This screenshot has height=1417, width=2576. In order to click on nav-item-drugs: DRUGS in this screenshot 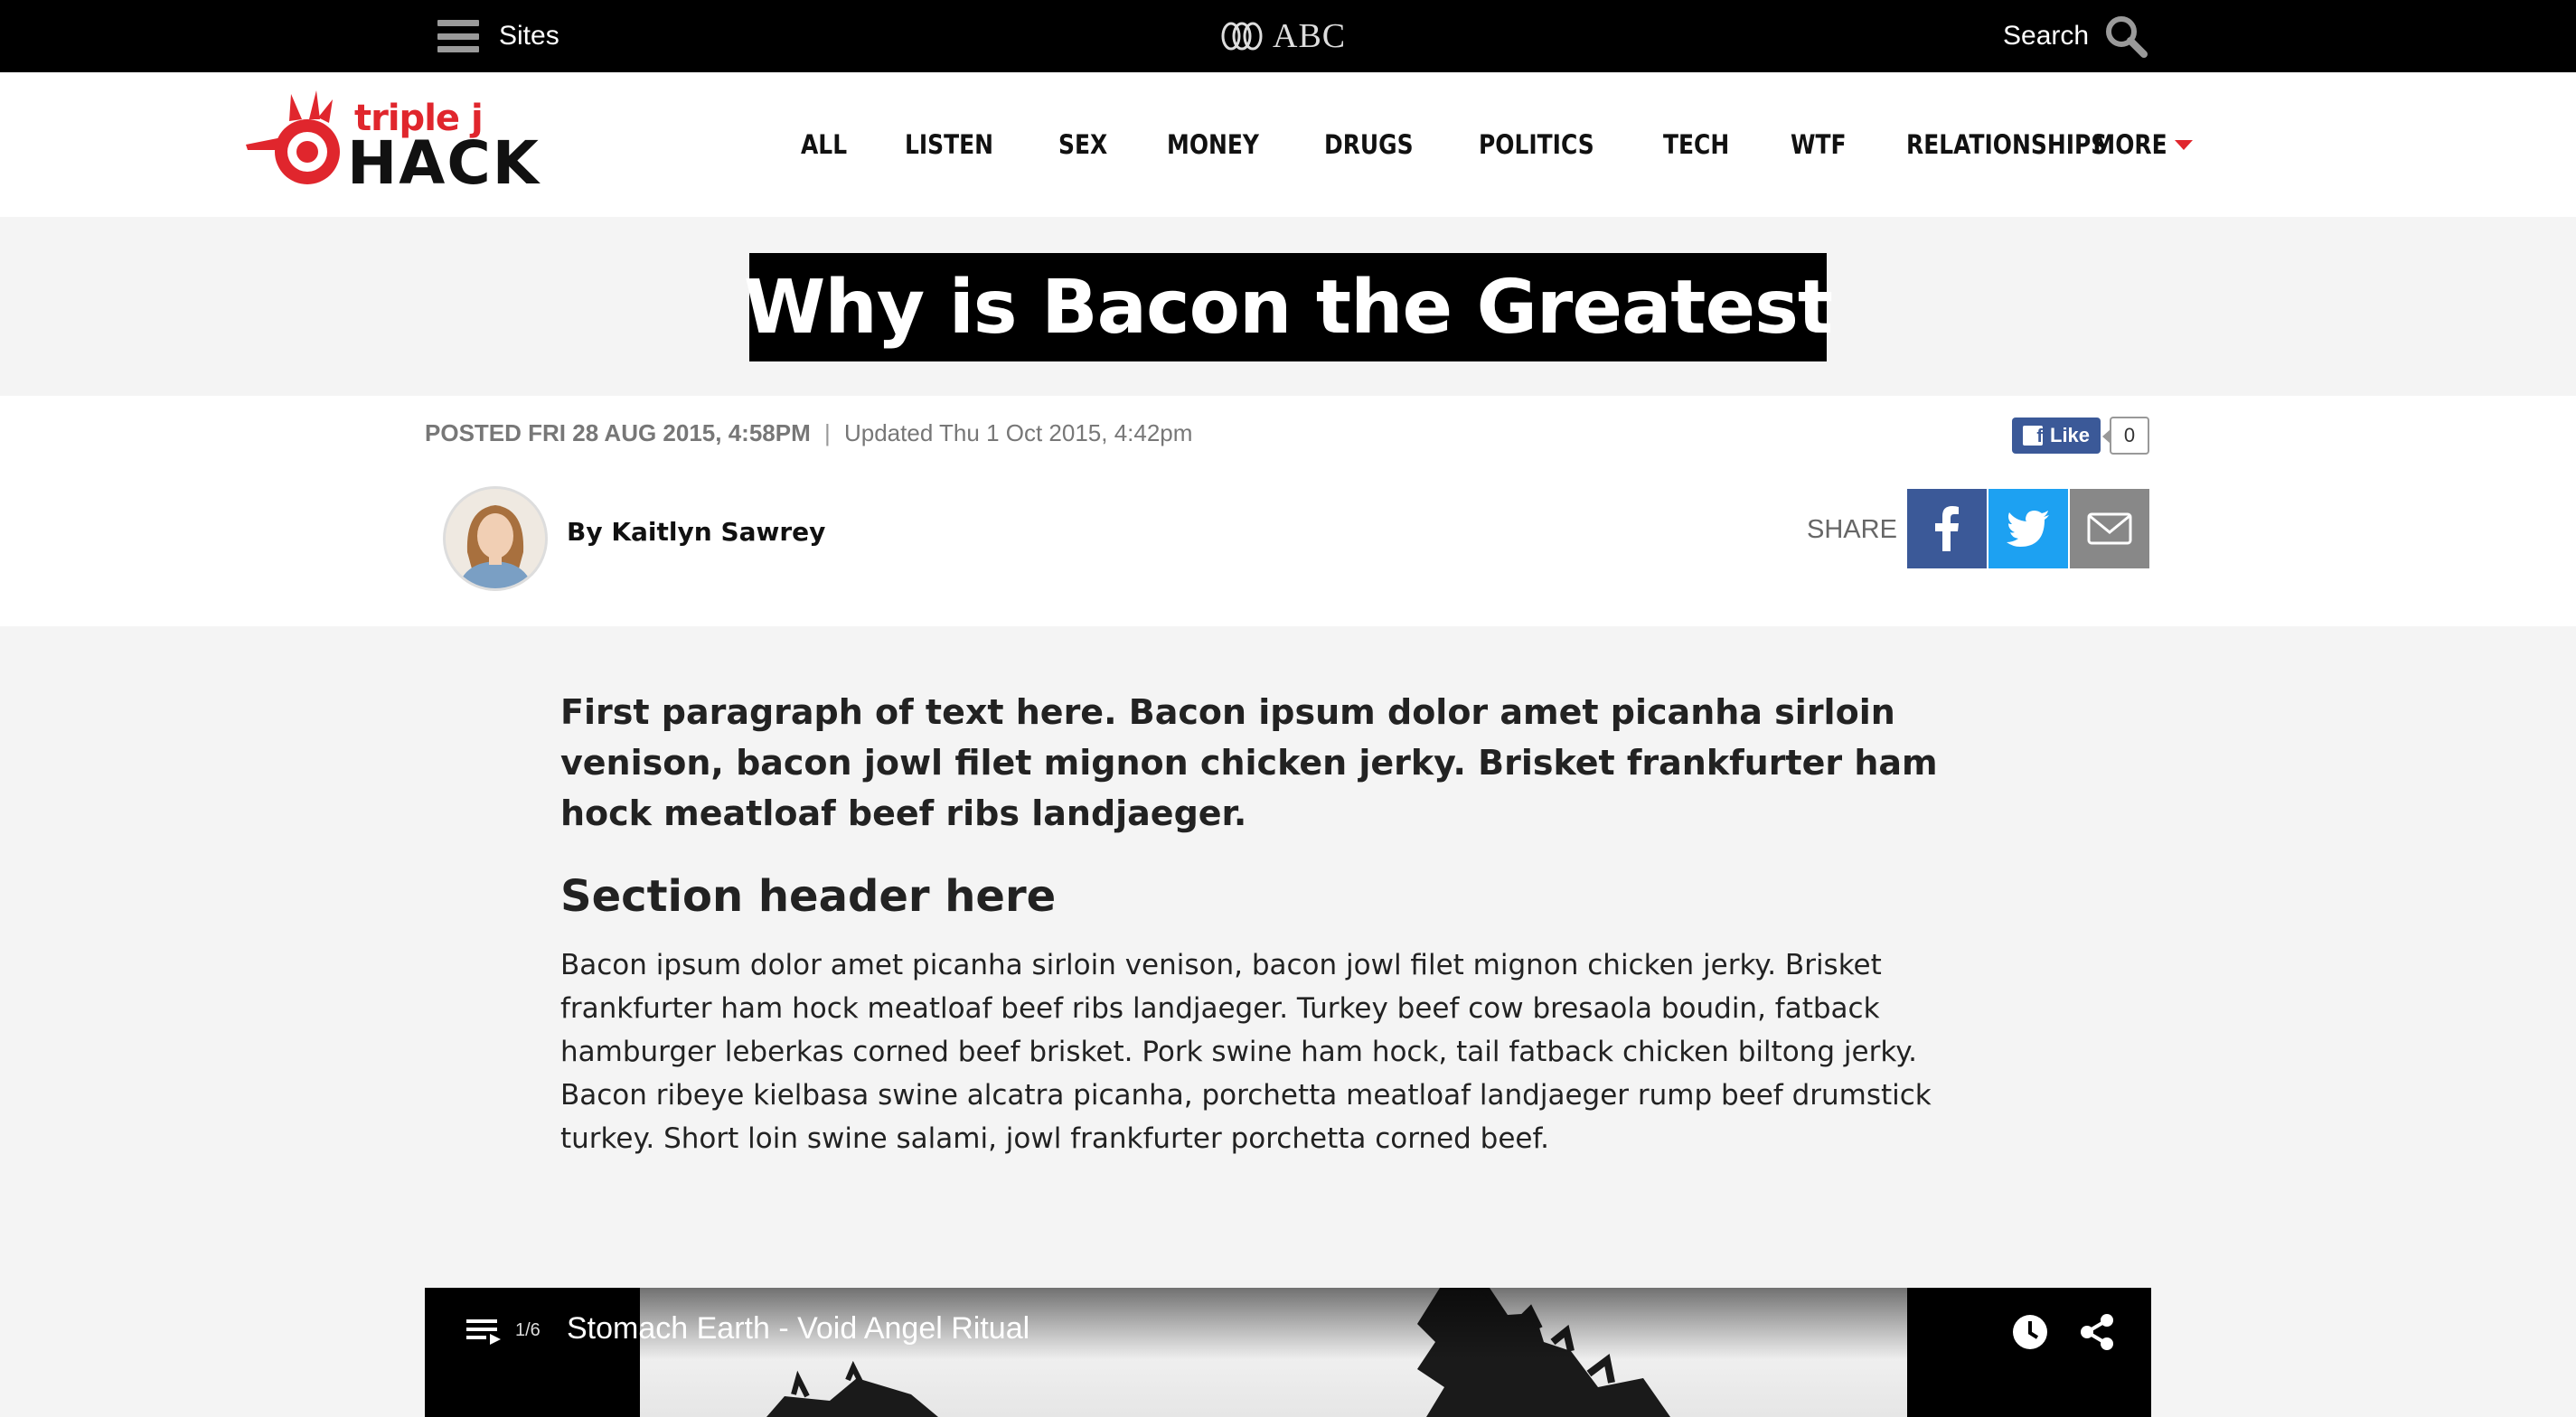, I will do `click(1369, 144)`.